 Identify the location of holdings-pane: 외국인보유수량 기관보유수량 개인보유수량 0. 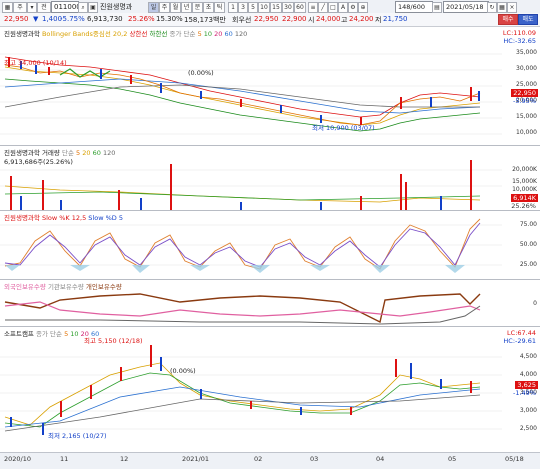
(270, 303).